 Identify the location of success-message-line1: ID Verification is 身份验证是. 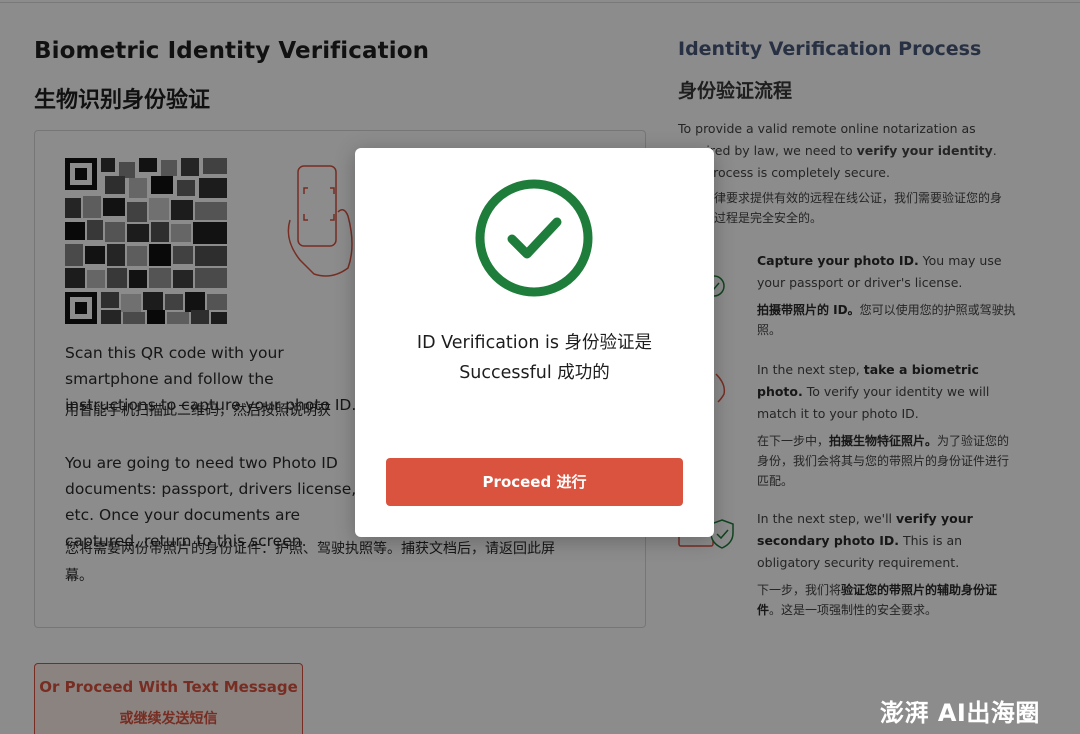
(534, 343).